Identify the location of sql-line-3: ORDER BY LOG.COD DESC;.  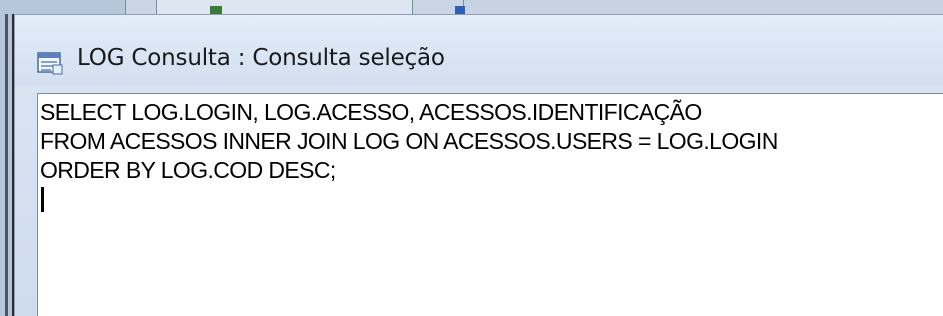
(491, 170).